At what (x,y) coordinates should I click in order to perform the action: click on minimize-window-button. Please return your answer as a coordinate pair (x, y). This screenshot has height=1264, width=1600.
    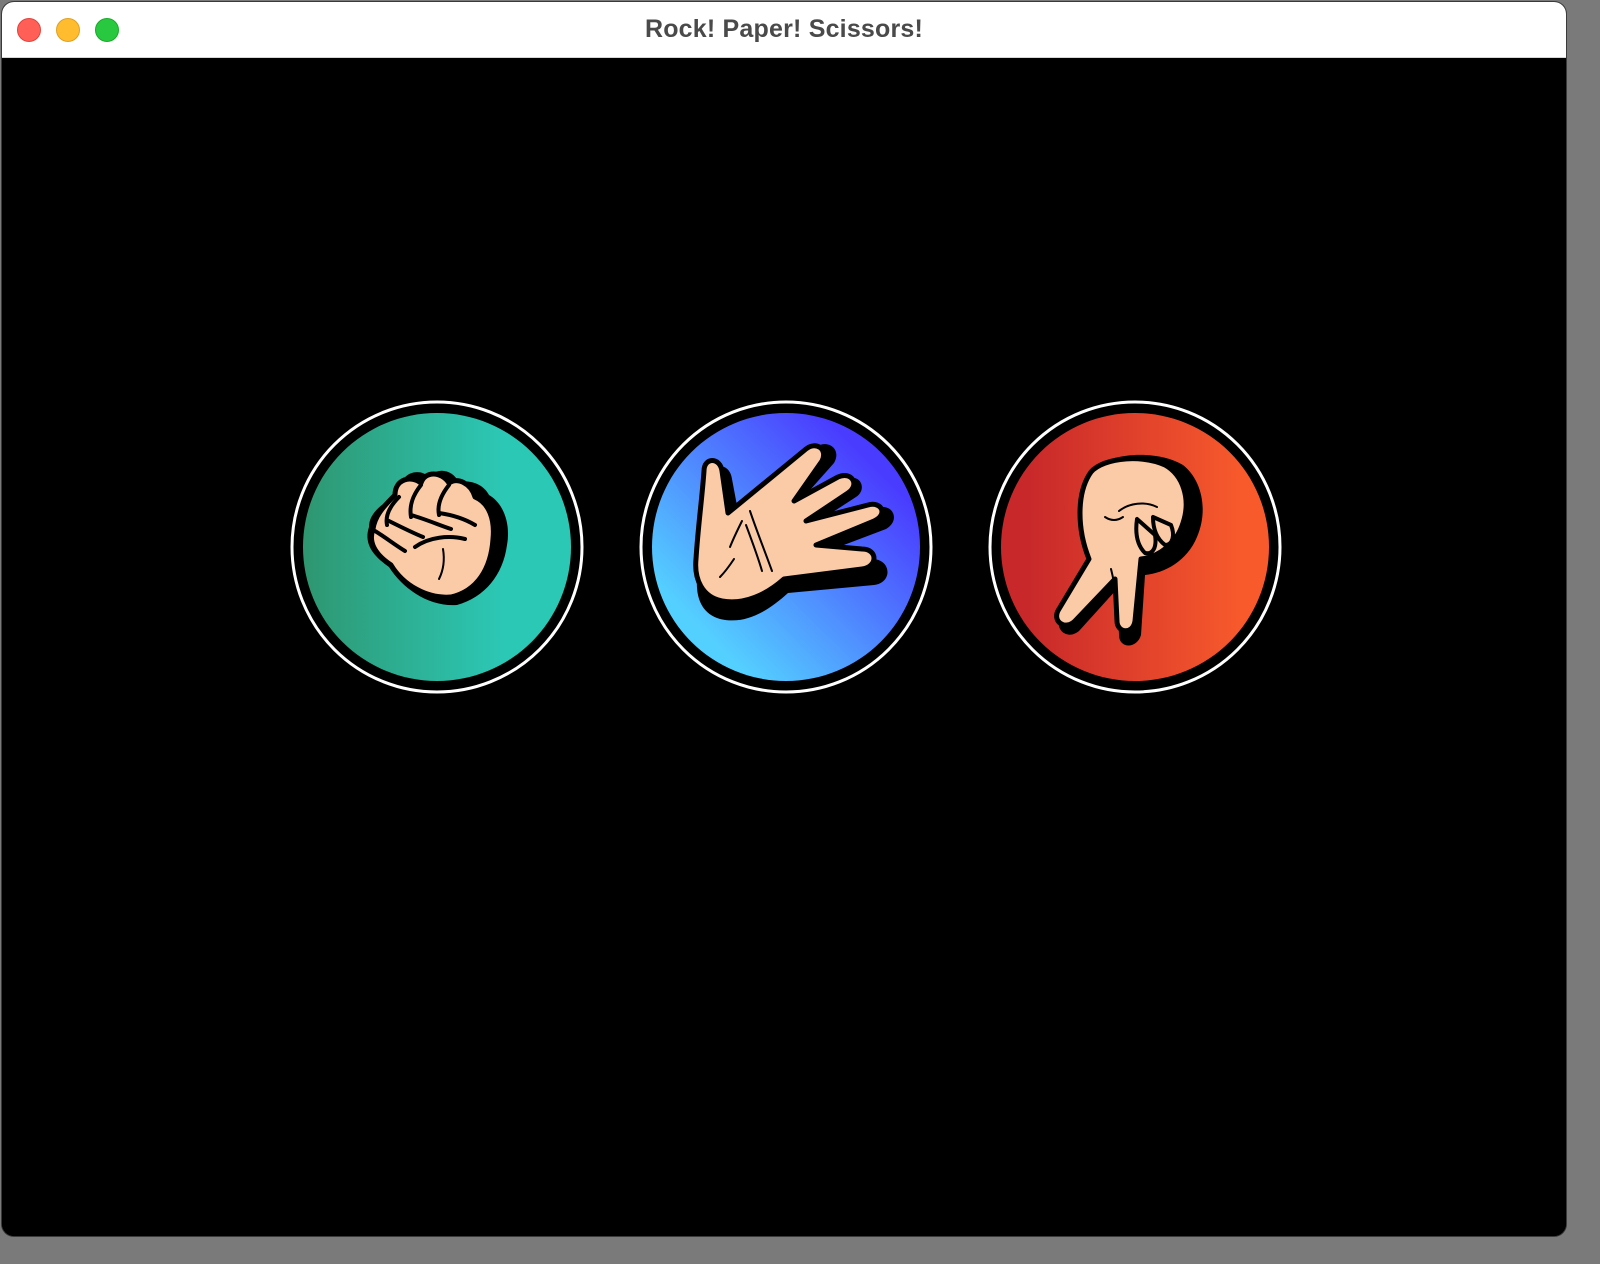
    Looking at the image, I should click on (68, 30).